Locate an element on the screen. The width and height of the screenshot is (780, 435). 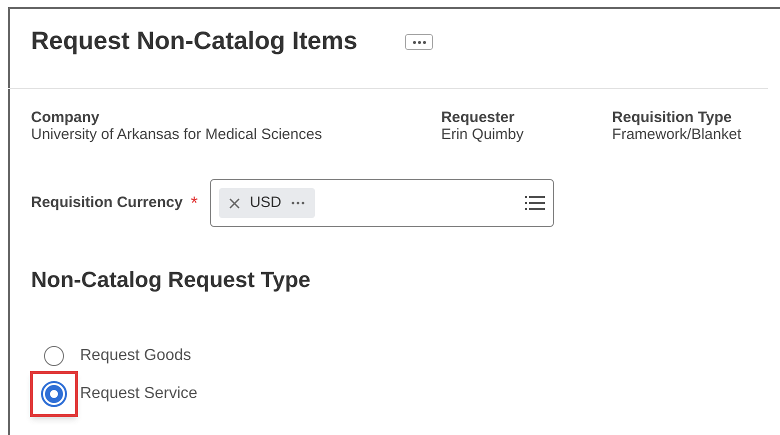
list-icon is located at coordinates (534, 203).